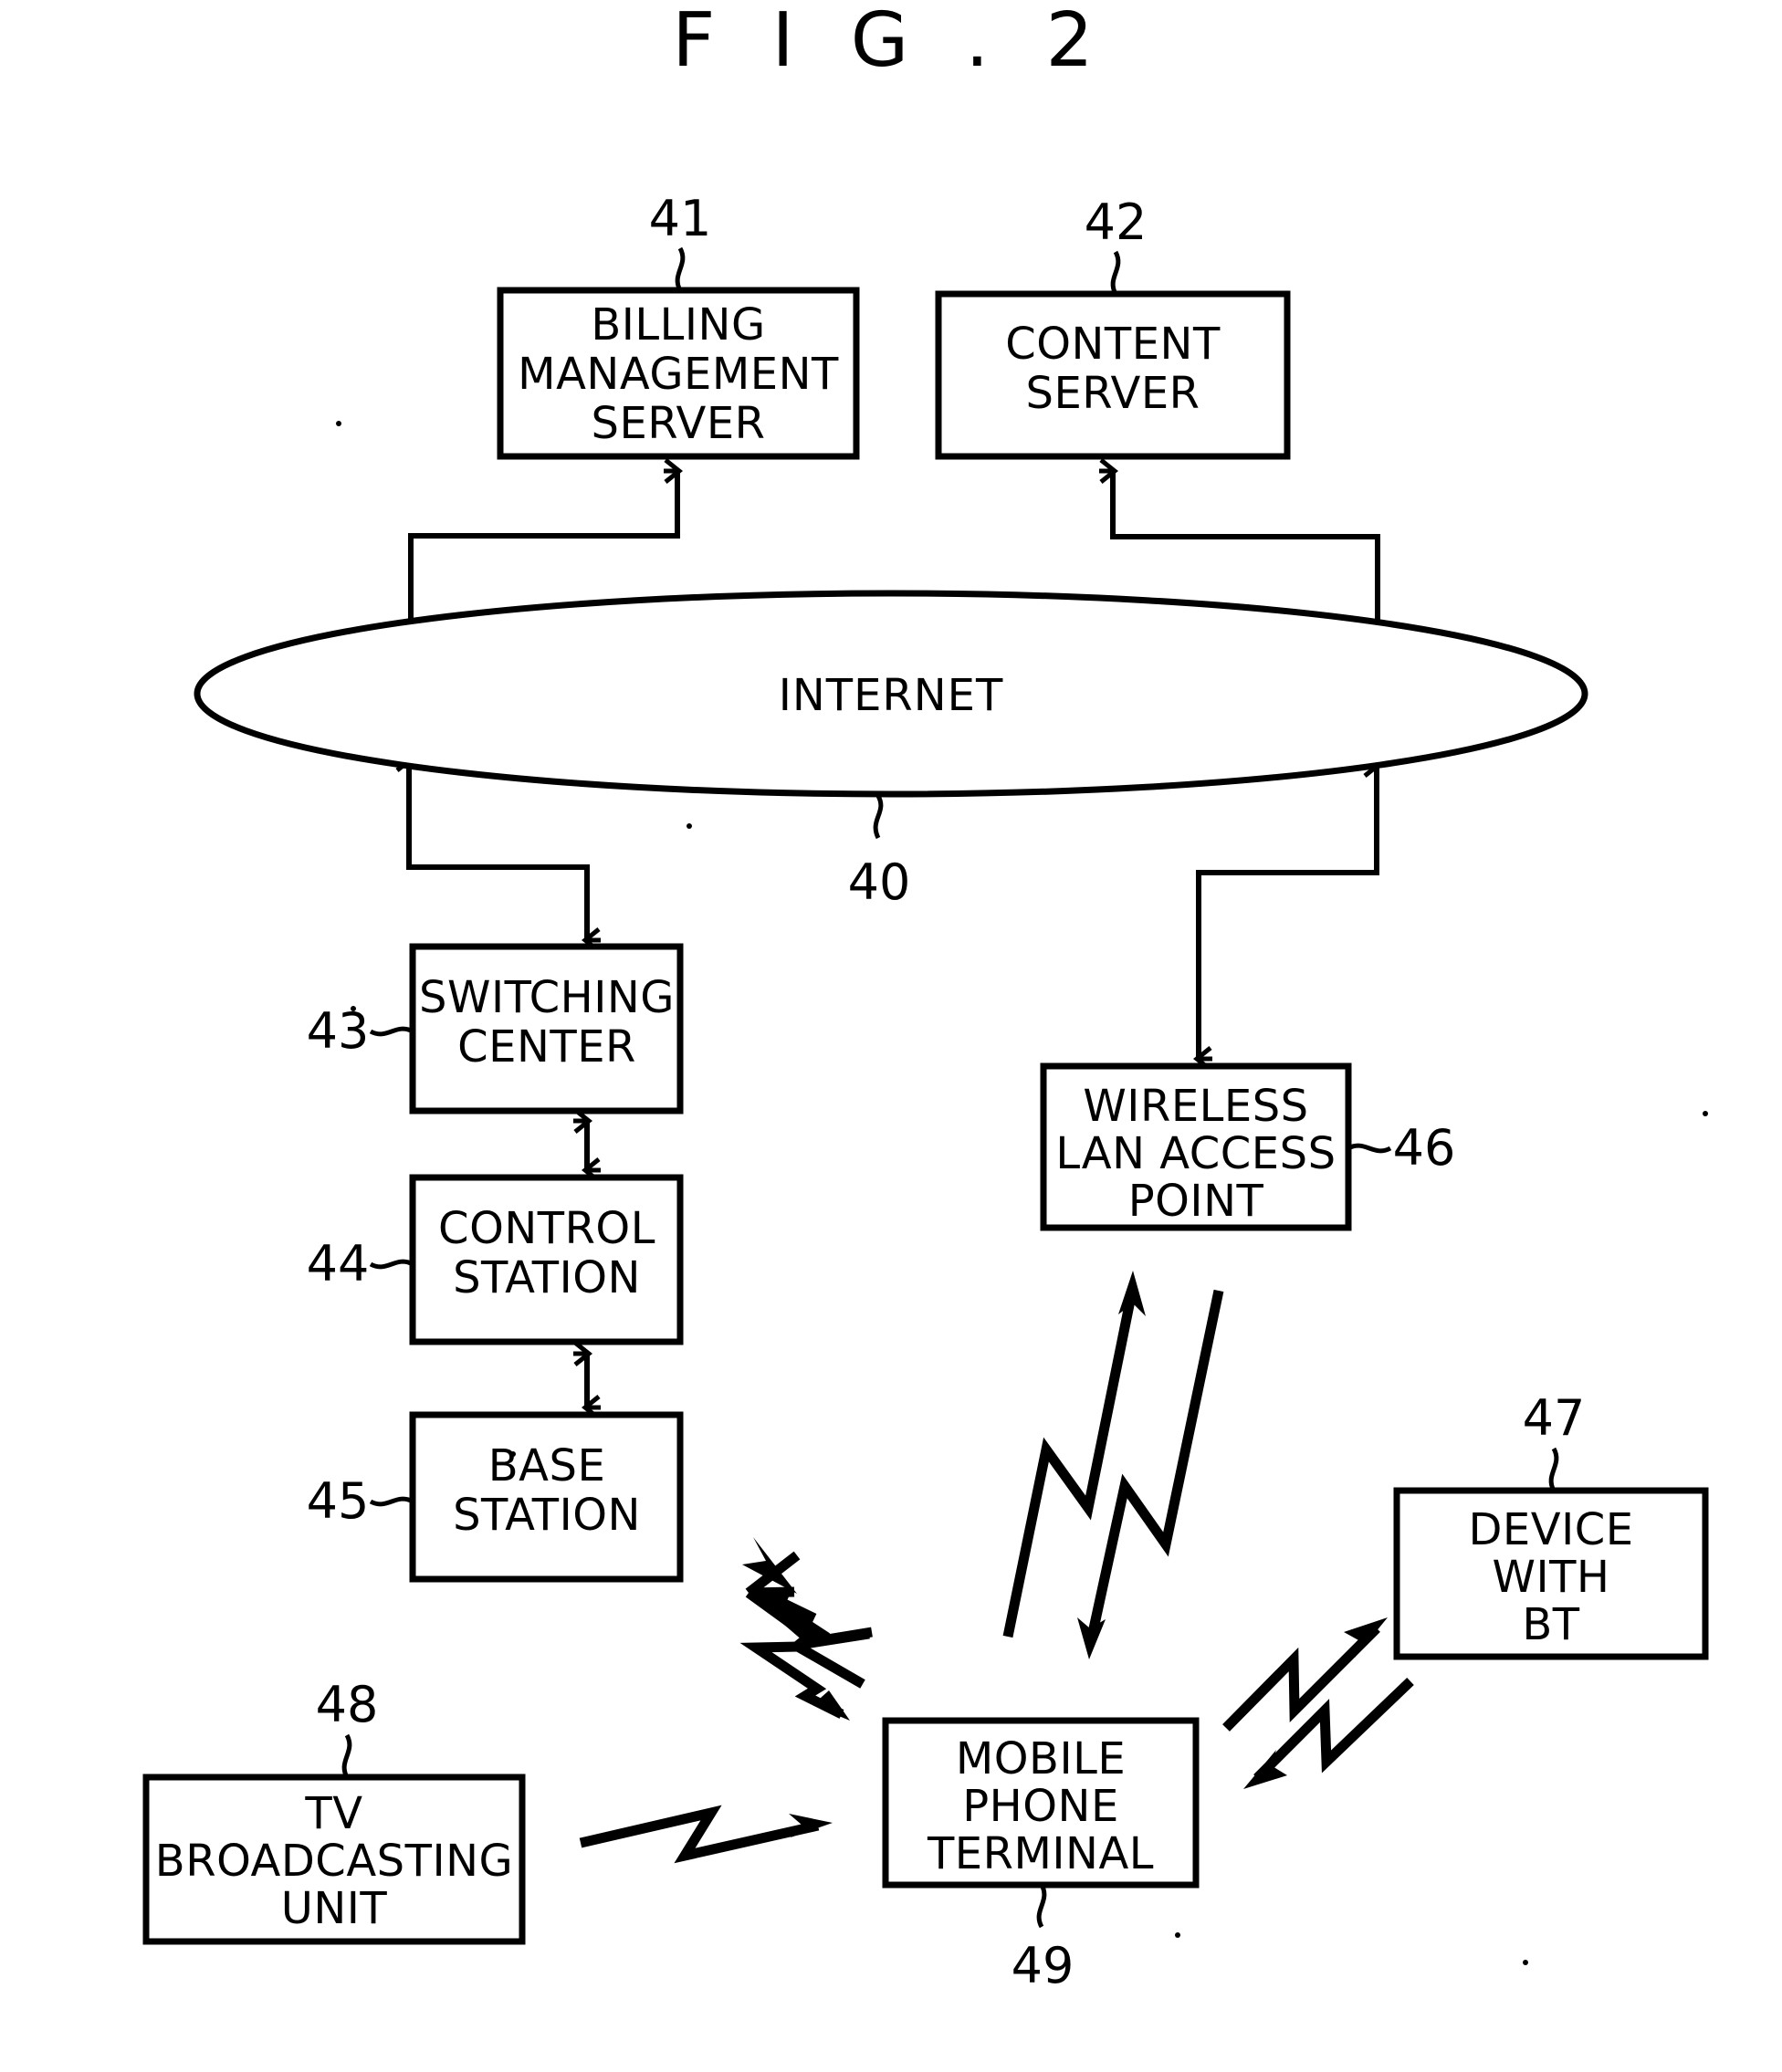 The image size is (1782, 2072). Describe the element at coordinates (1113, 1465) in the screenshot. I see `wireless-link-lan-ap-mobile` at that location.